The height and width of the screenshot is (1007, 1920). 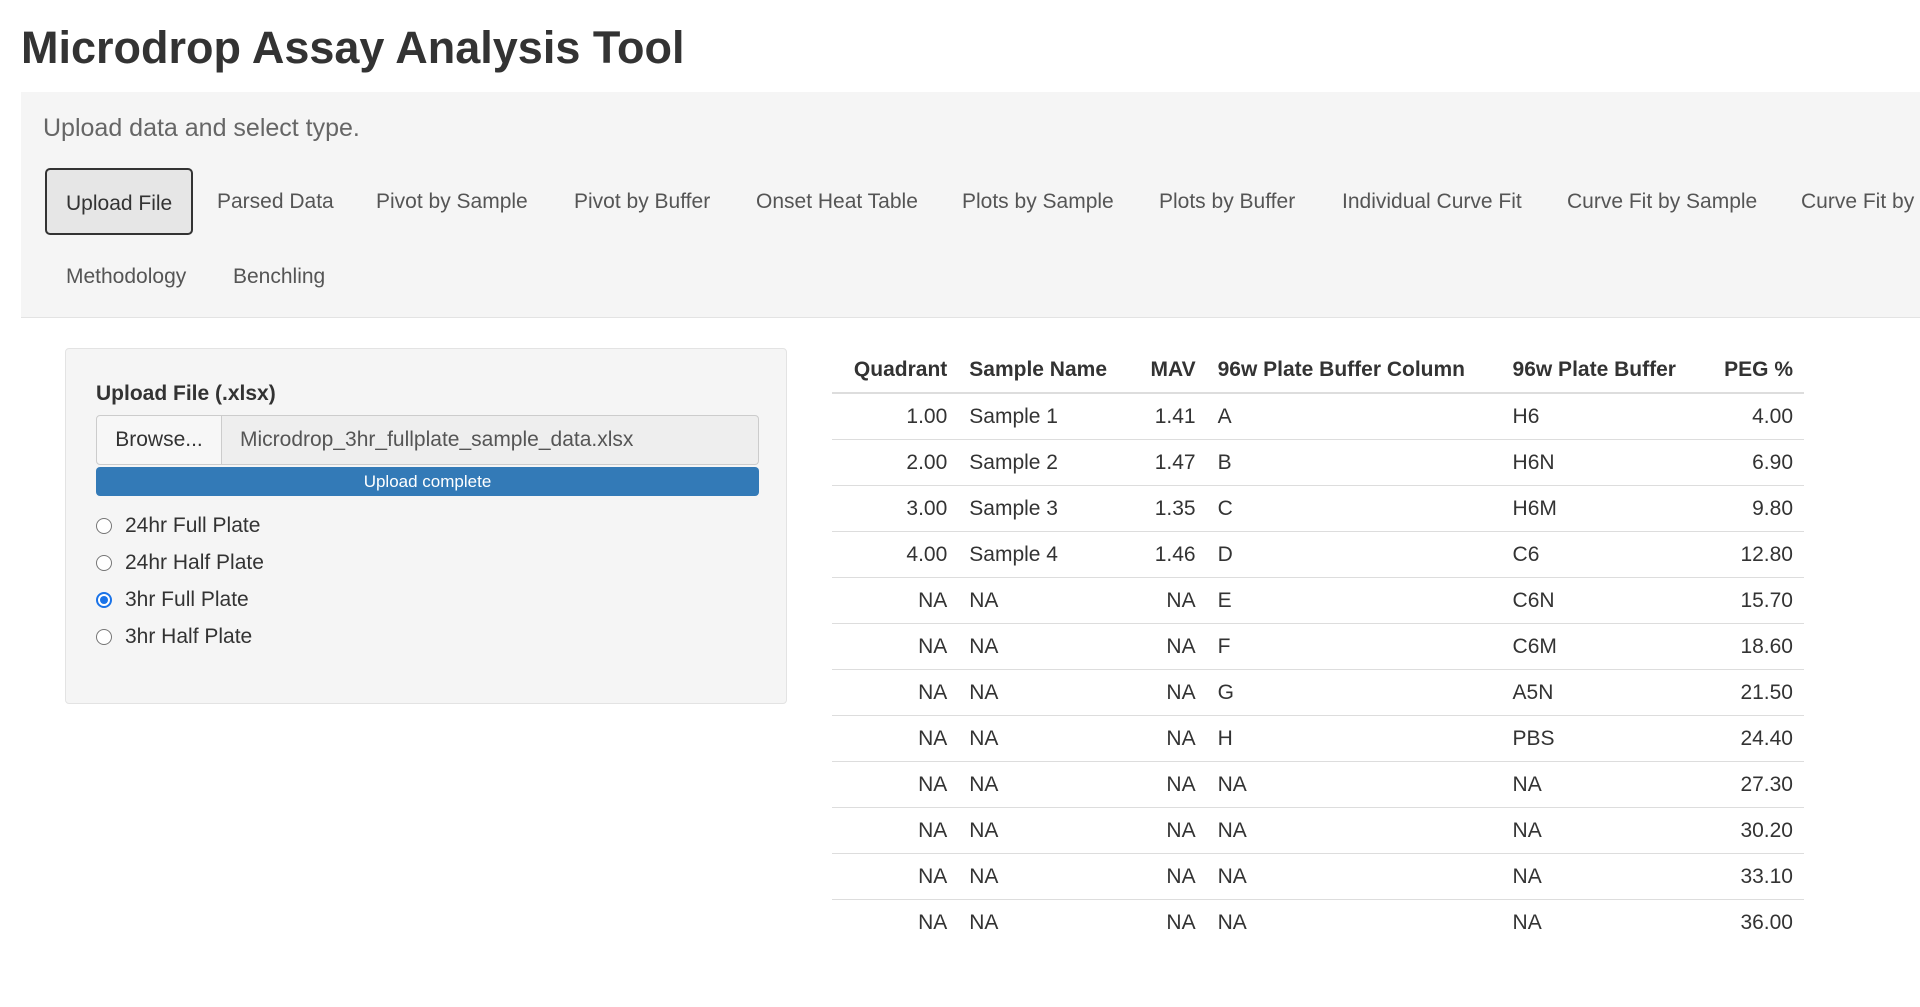 I want to click on cell-mav: 1.47, so click(x=1170, y=462).